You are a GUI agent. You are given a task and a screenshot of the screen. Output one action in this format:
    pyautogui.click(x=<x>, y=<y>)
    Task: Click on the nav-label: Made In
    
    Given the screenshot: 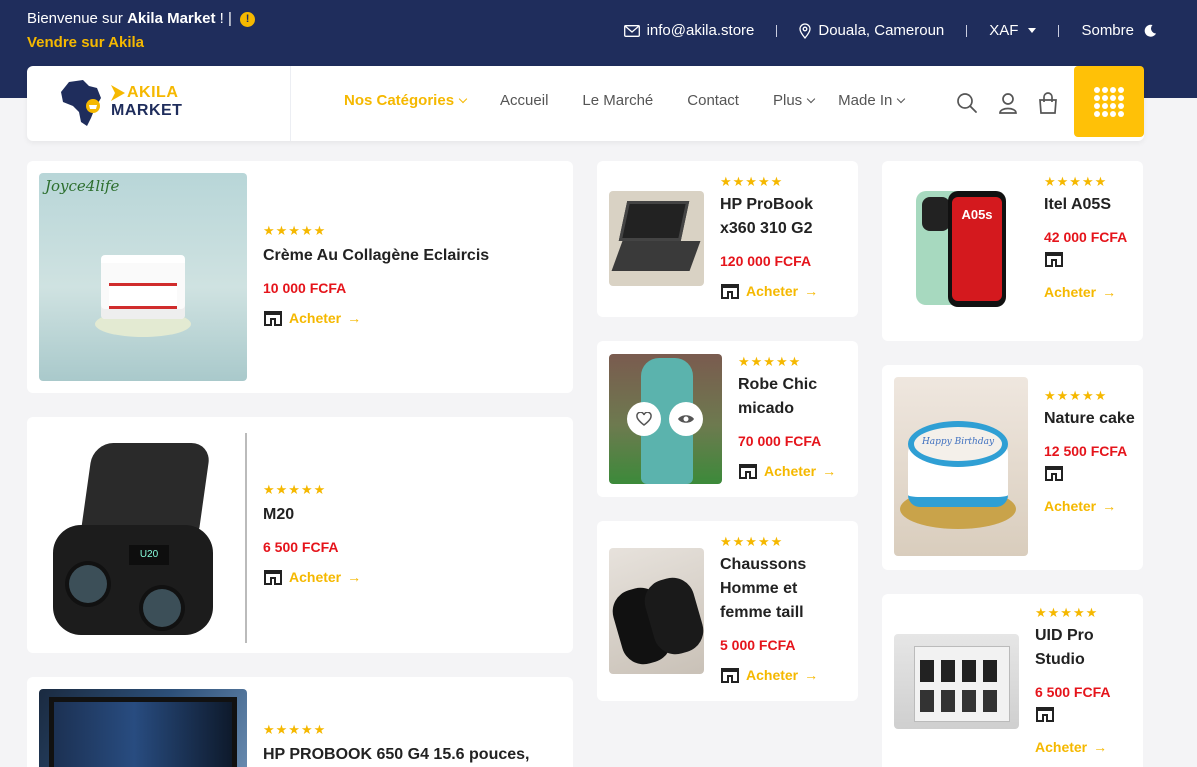 What is the action you would take?
    pyautogui.click(x=865, y=100)
    